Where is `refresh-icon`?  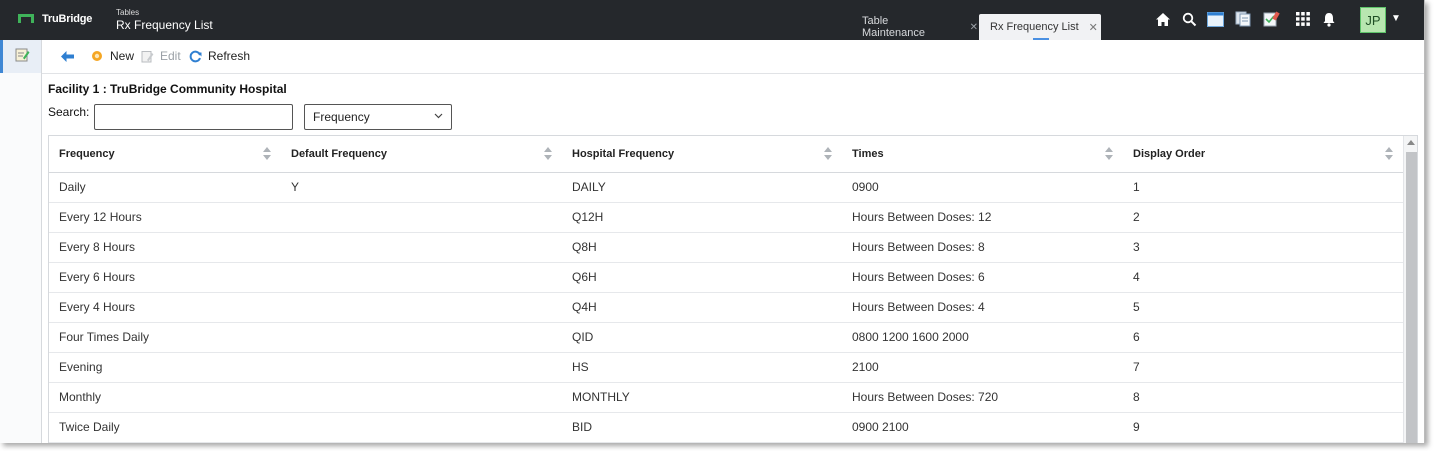
refresh-icon is located at coordinates (195, 56).